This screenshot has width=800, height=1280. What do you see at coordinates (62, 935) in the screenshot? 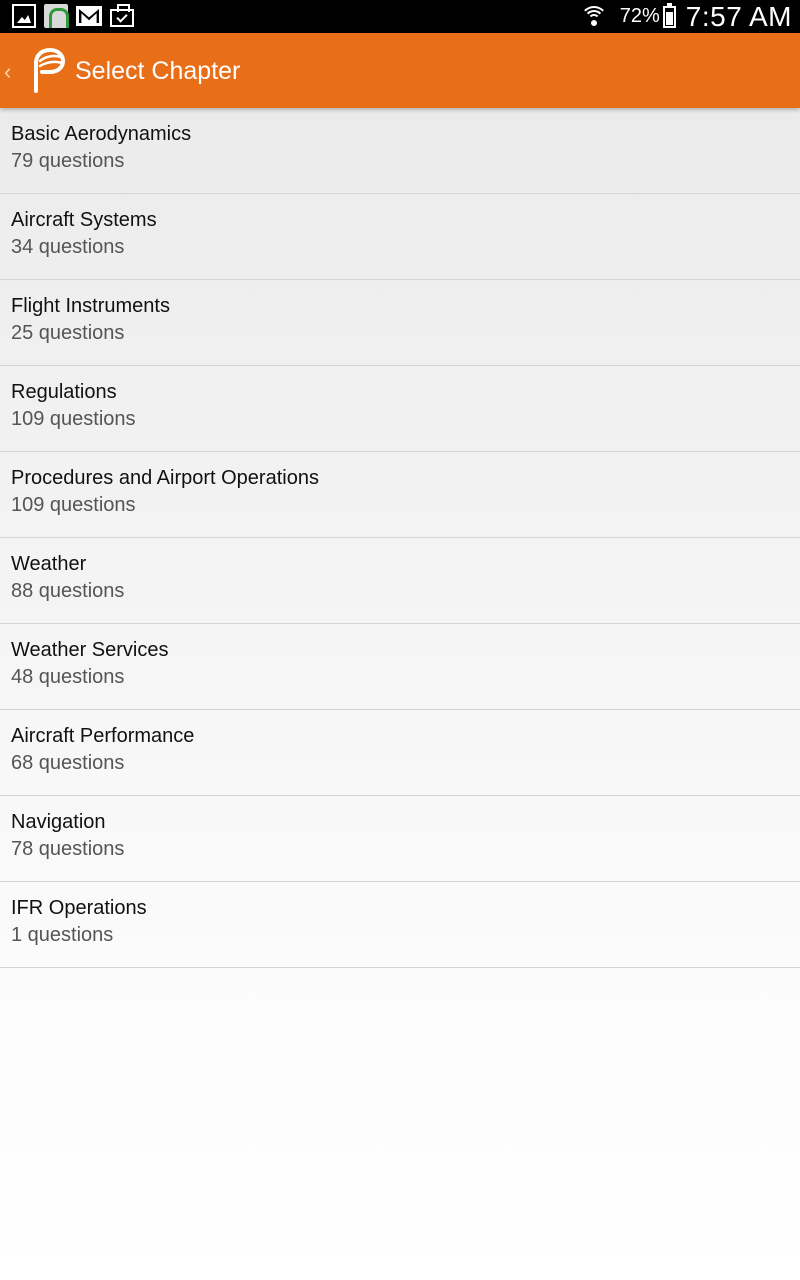
I see `question-count: 1 questions` at bounding box center [62, 935].